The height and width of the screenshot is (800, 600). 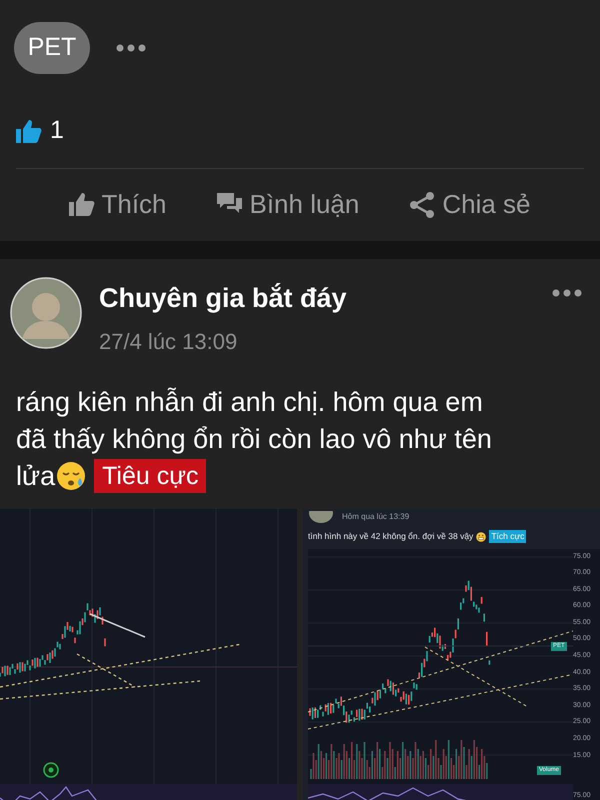 I want to click on comment-button: Bình luận, so click(x=288, y=204).